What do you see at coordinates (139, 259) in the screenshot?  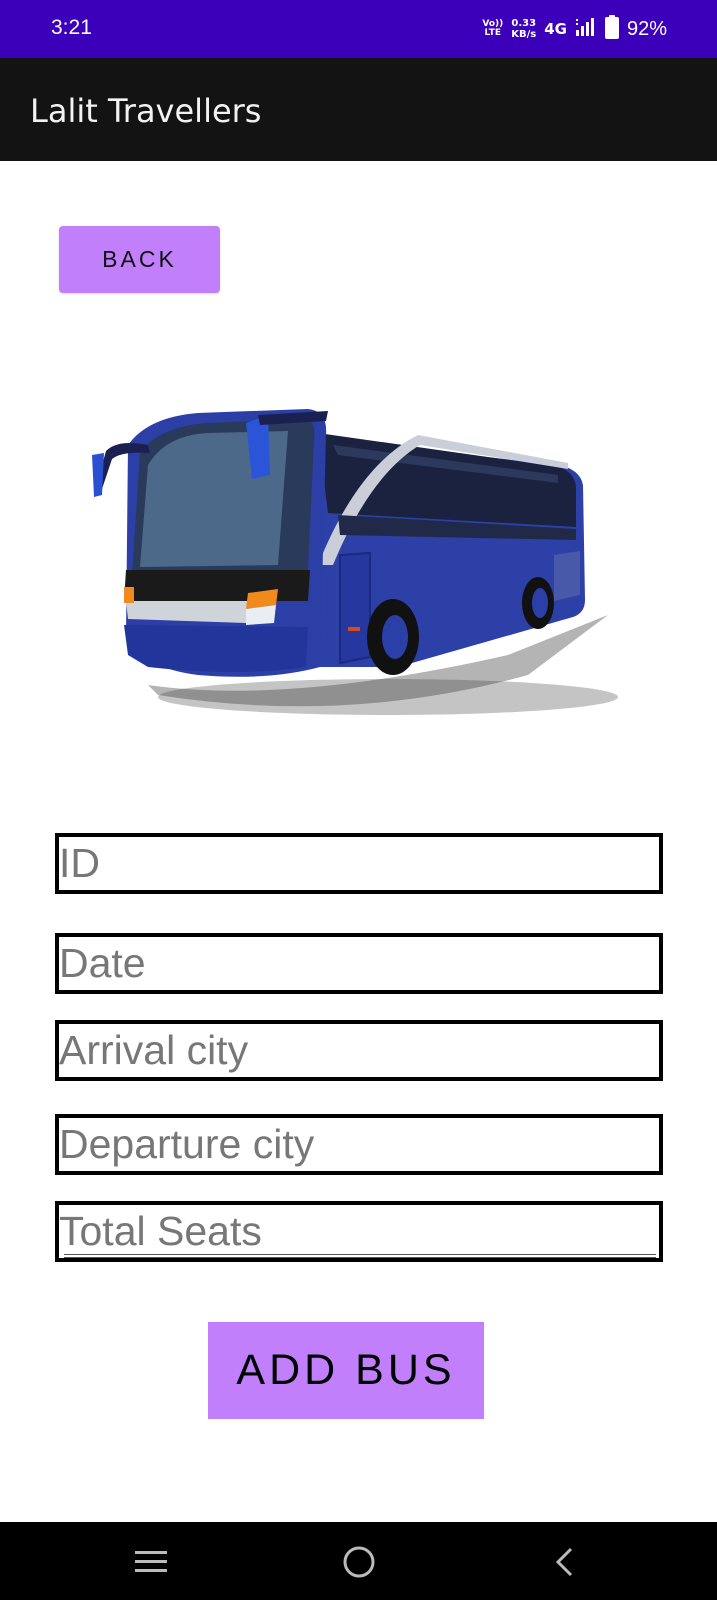 I see `back-button: BACK` at bounding box center [139, 259].